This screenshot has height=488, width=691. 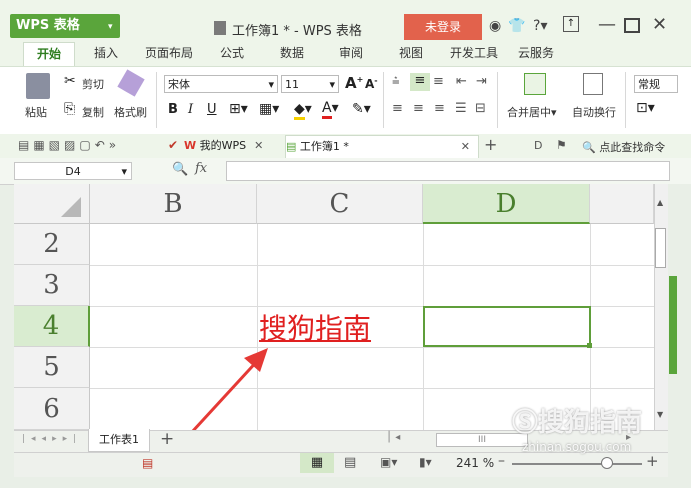 What do you see at coordinates (52, 439) in the screenshot?
I see `sheet-nav-arrows: |◂◂▸▸|` at bounding box center [52, 439].